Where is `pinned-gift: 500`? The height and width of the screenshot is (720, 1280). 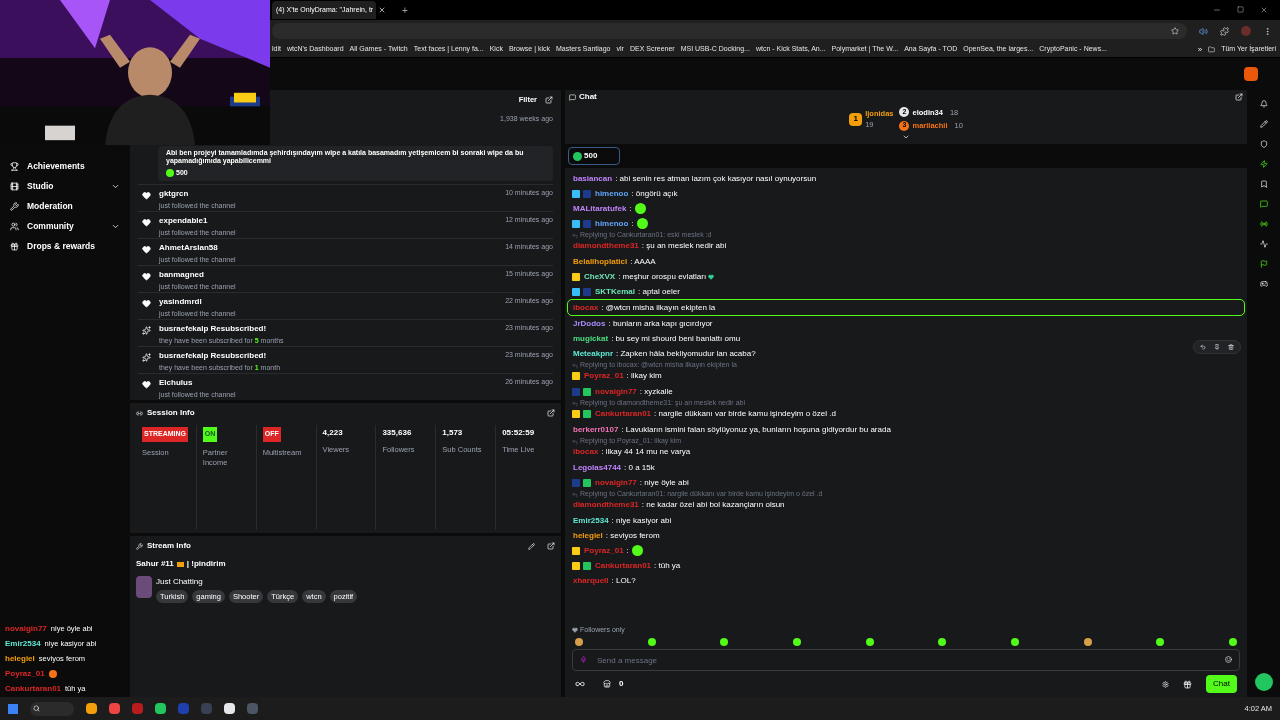 pinned-gift: 500 is located at coordinates (594, 156).